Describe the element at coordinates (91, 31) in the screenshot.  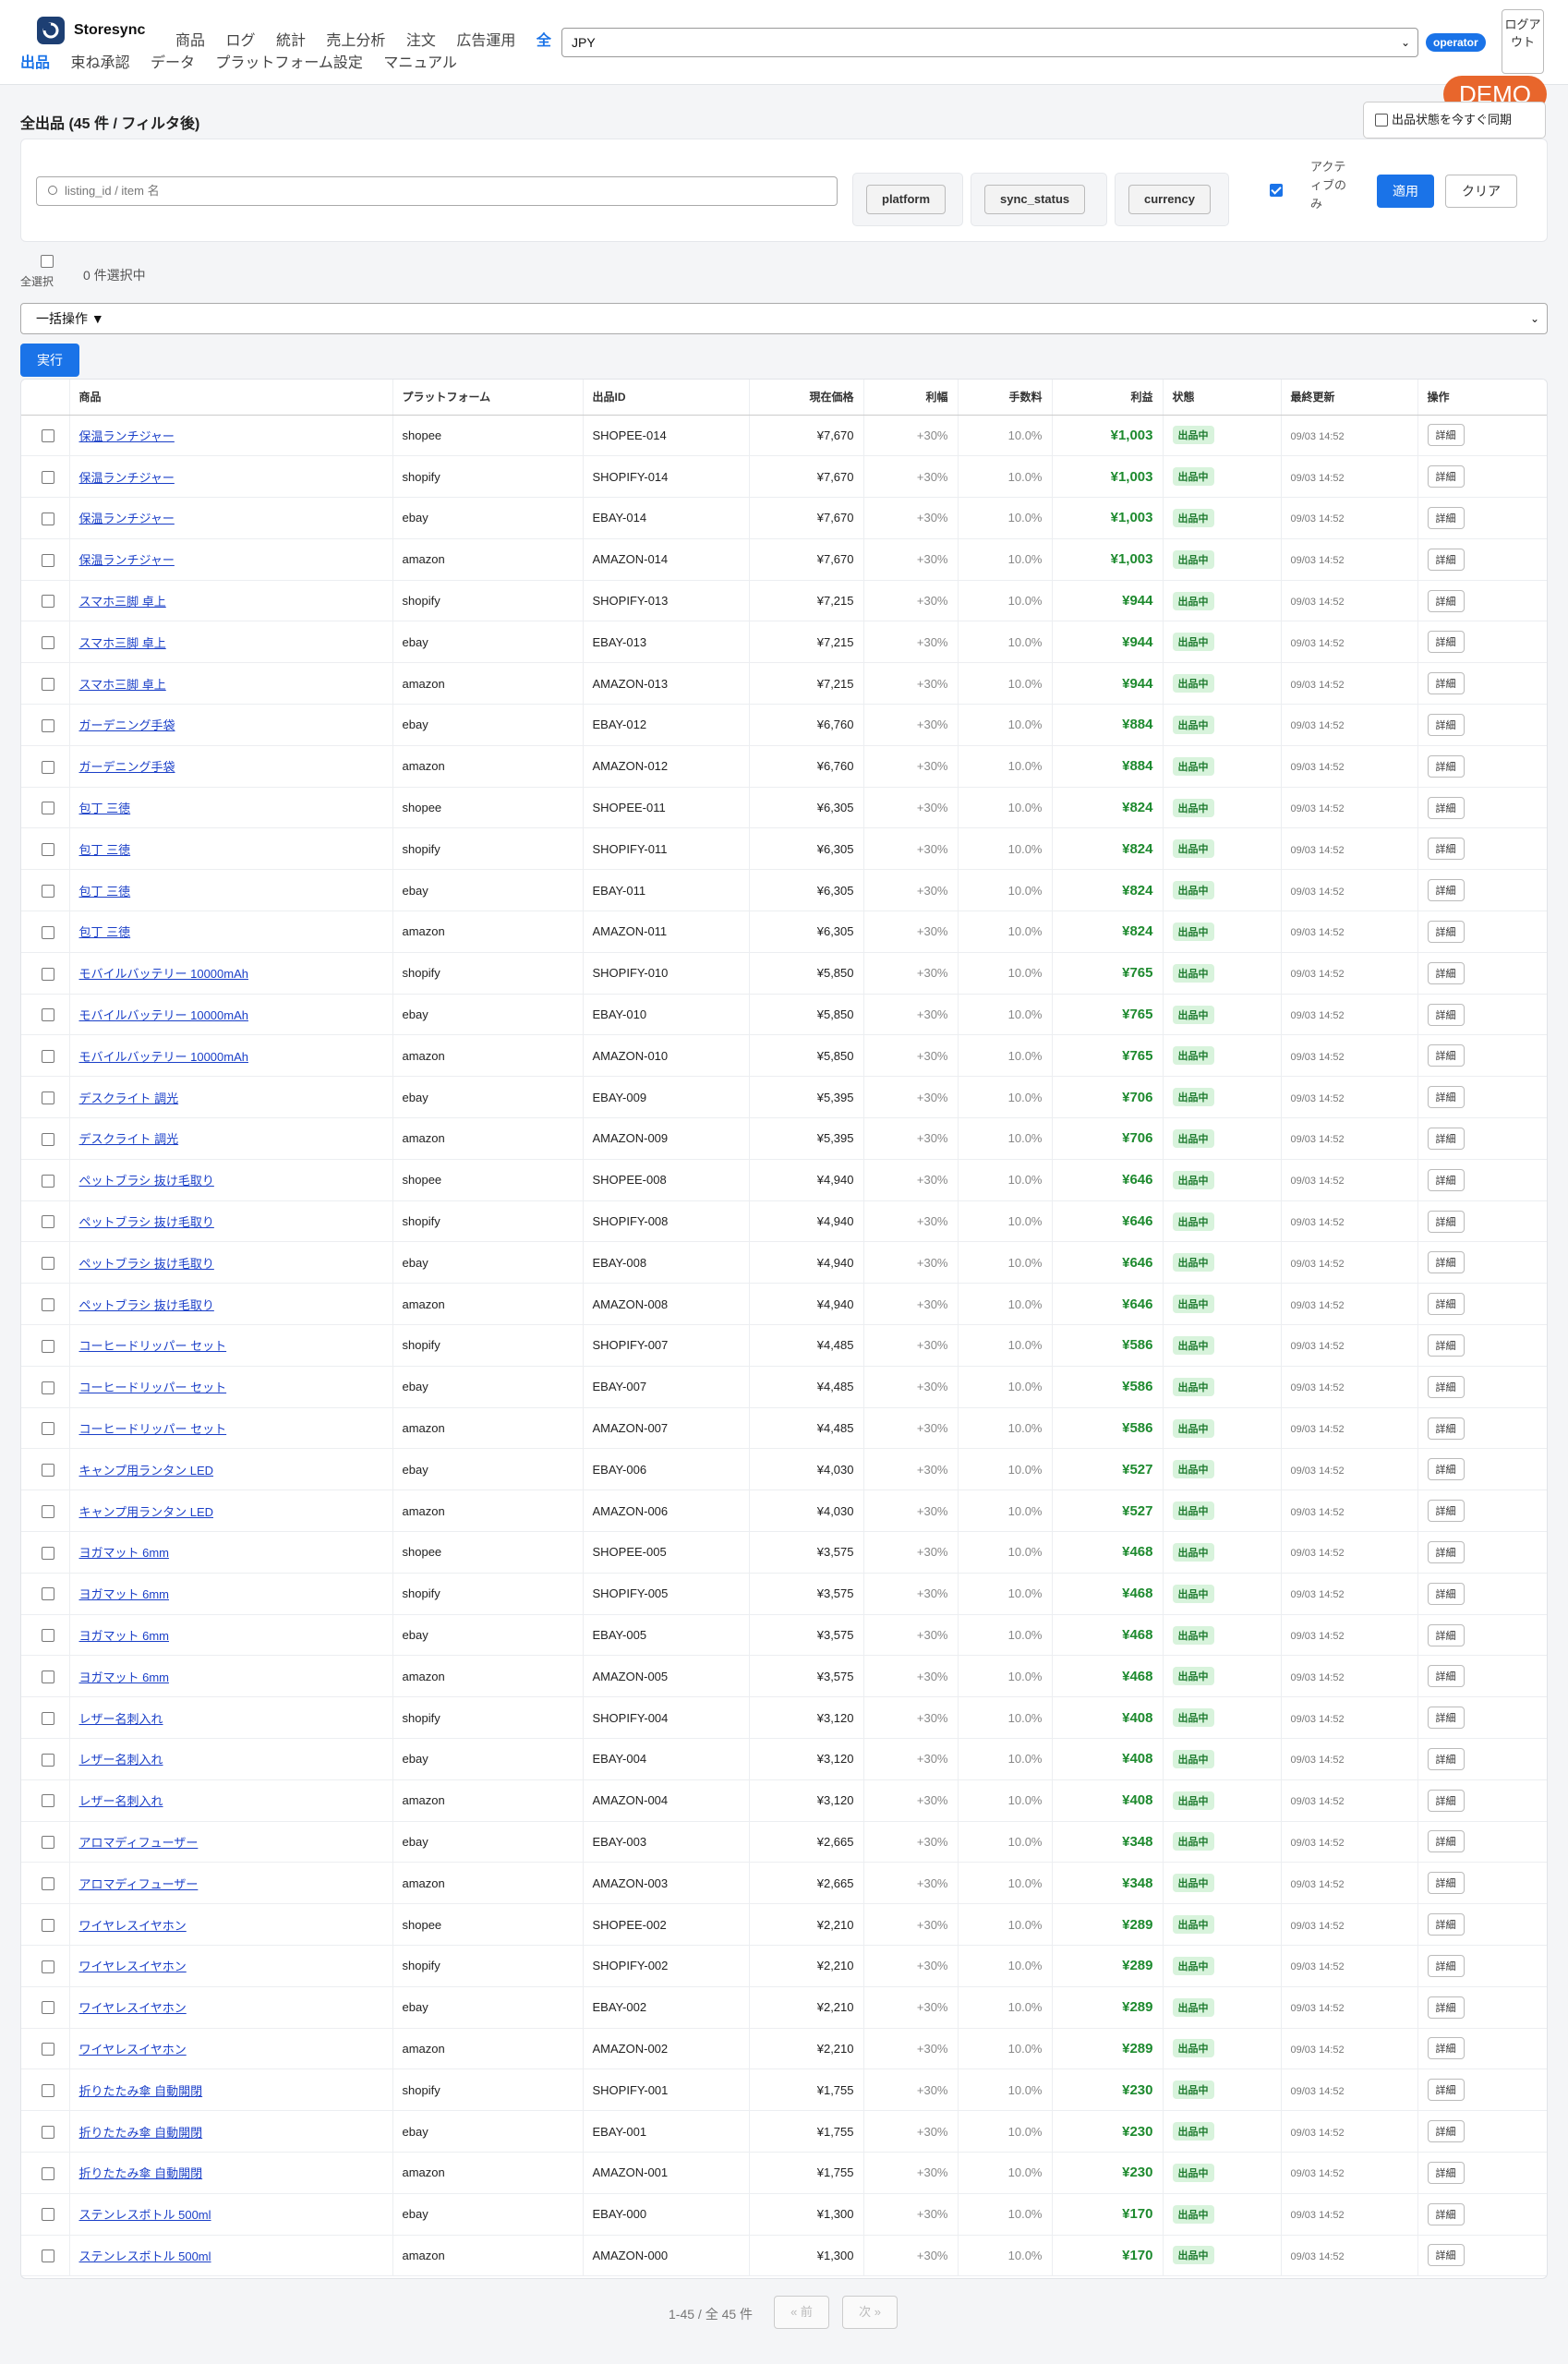
I see `logo: Storesync` at that location.